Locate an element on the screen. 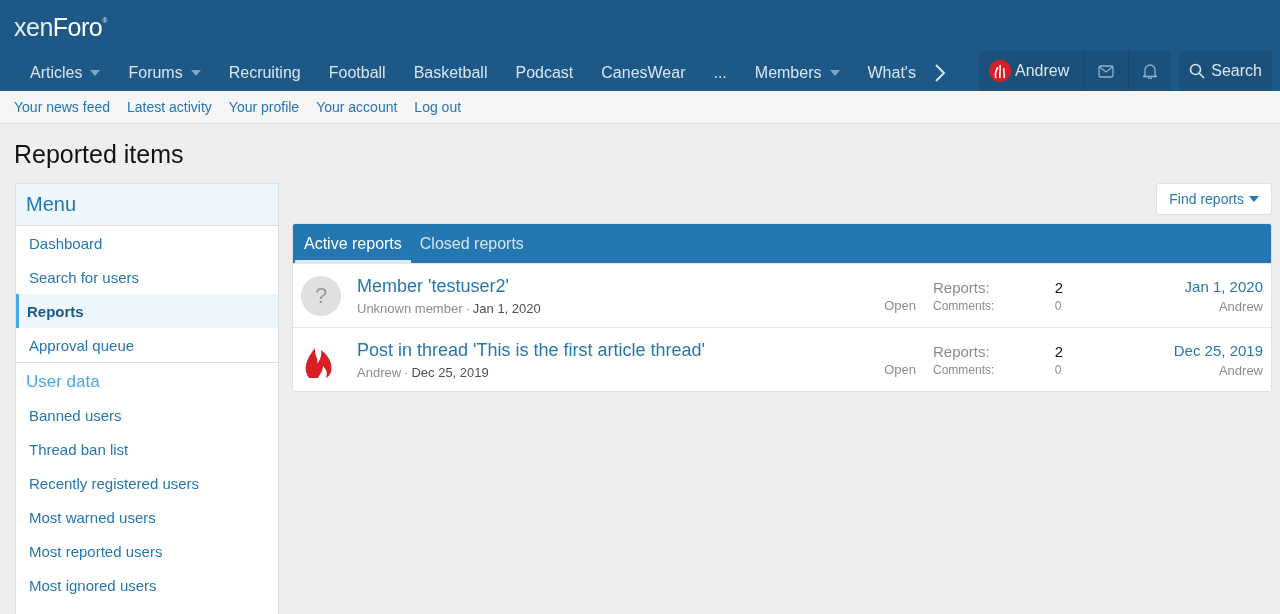 The image size is (1280, 614). nav-tab: Members is located at coordinates (797, 73).